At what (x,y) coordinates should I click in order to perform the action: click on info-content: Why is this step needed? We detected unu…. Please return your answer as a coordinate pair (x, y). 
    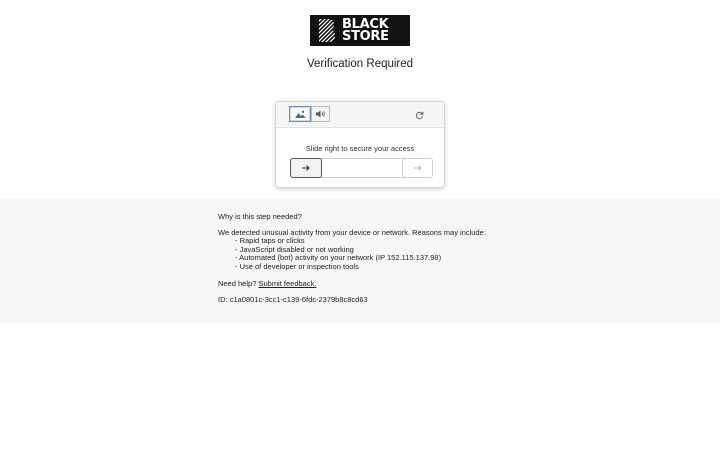
    Looking at the image, I should click on (378, 258).